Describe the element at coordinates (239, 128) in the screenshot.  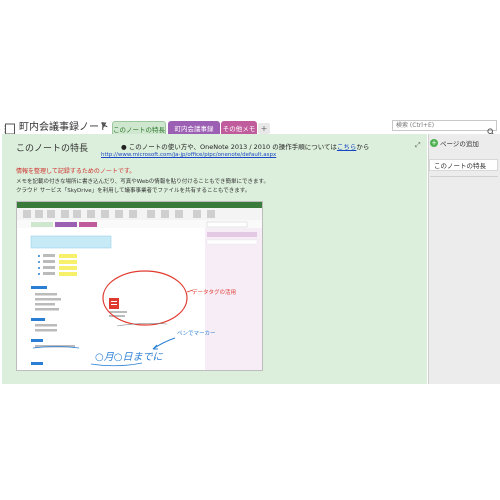
I see `tab-other-memo: その他メモ` at that location.